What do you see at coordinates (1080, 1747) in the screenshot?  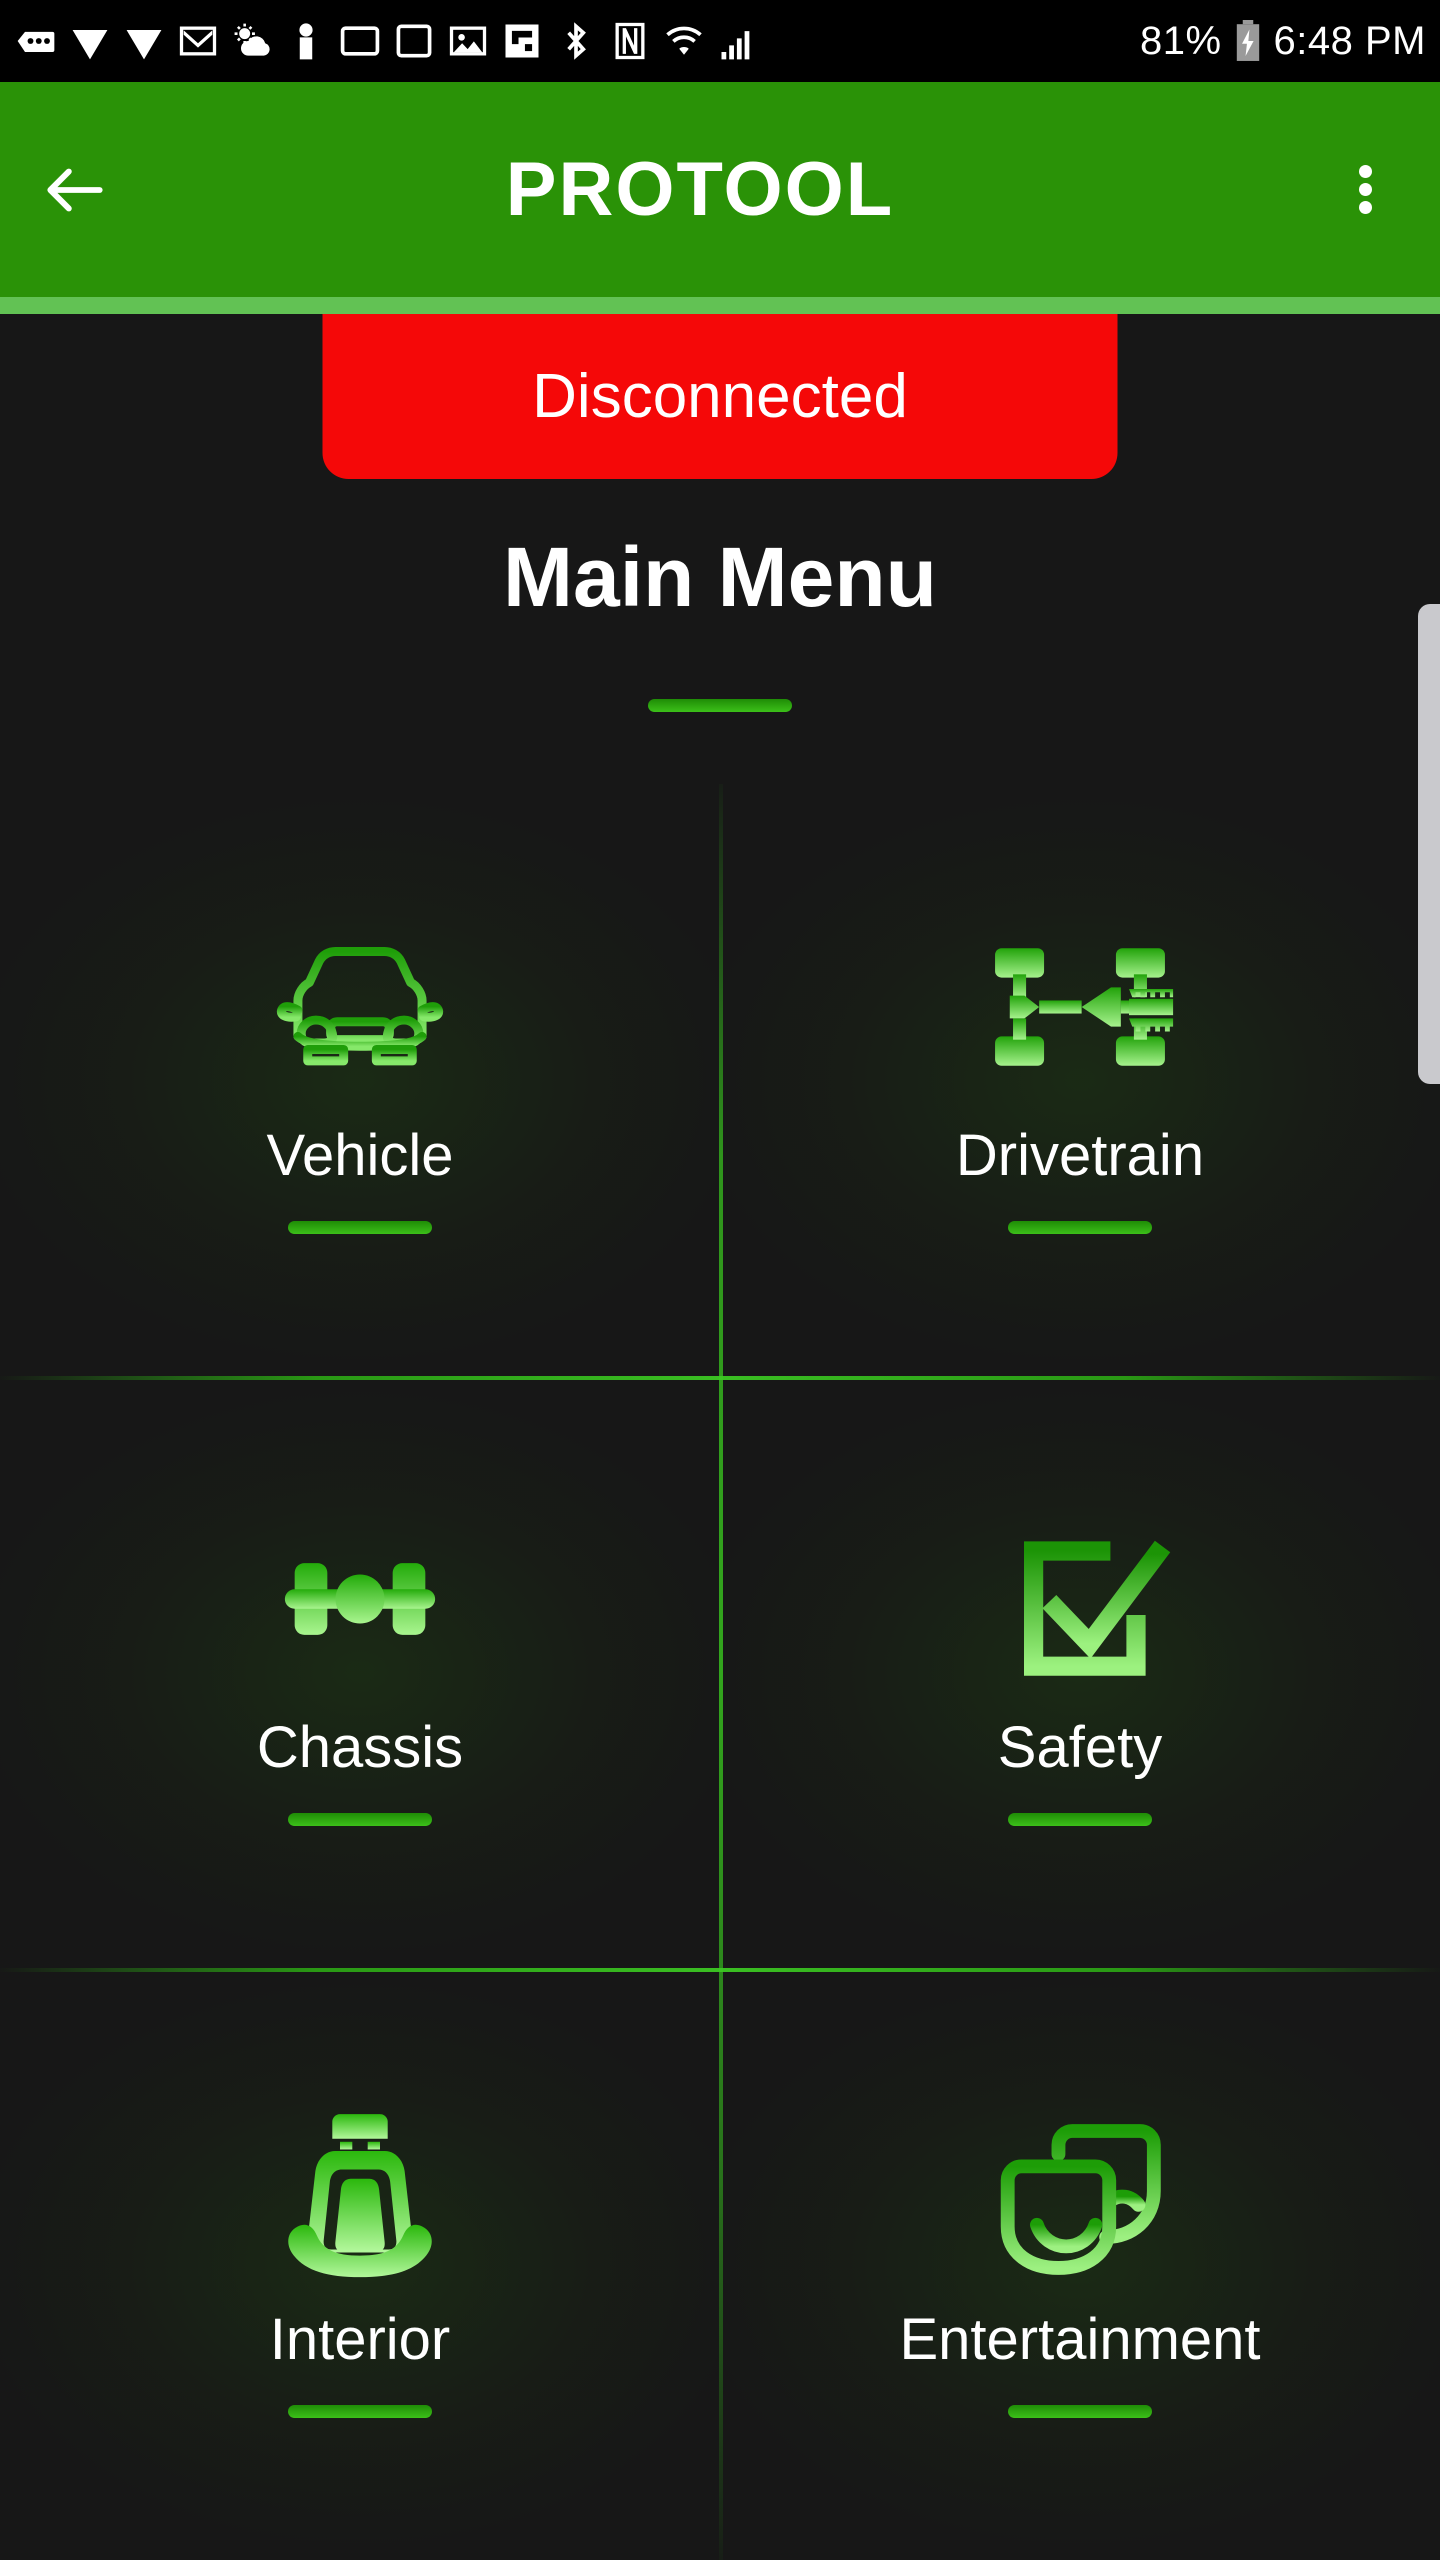 I see `menu-item-label: Safety` at bounding box center [1080, 1747].